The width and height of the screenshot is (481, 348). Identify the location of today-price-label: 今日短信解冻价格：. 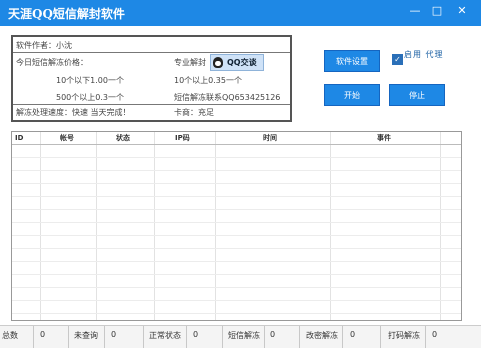
(52, 62).